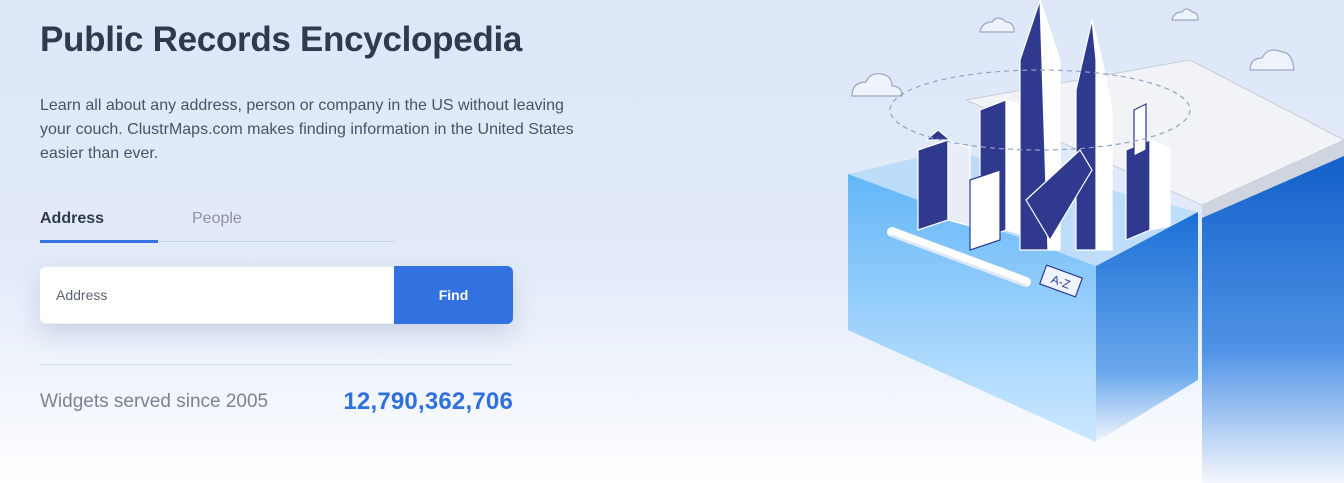 The image size is (1344, 483). I want to click on page-title: Public Records Encyclopedia, so click(281, 39).